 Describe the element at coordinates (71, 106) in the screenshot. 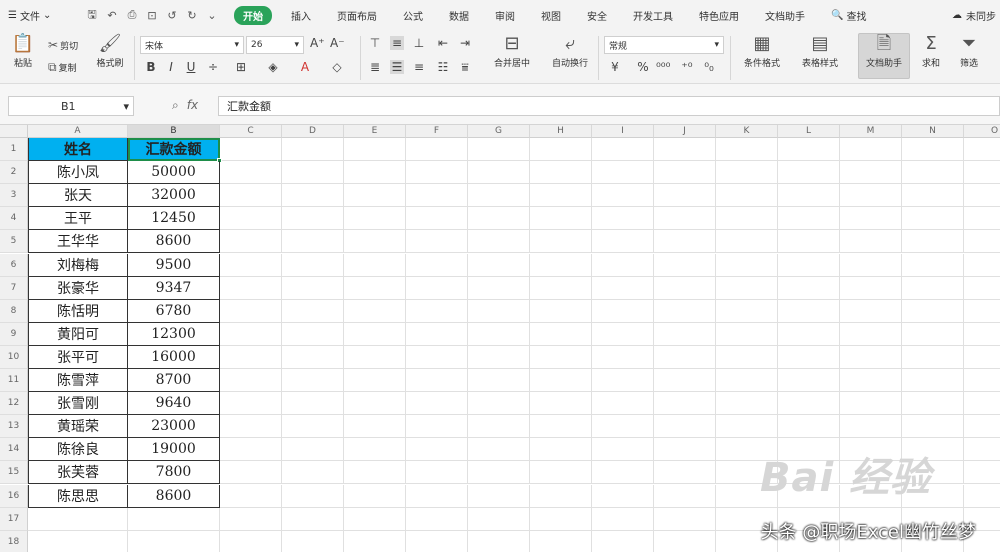

I see `name-box: B1 ▾` at that location.